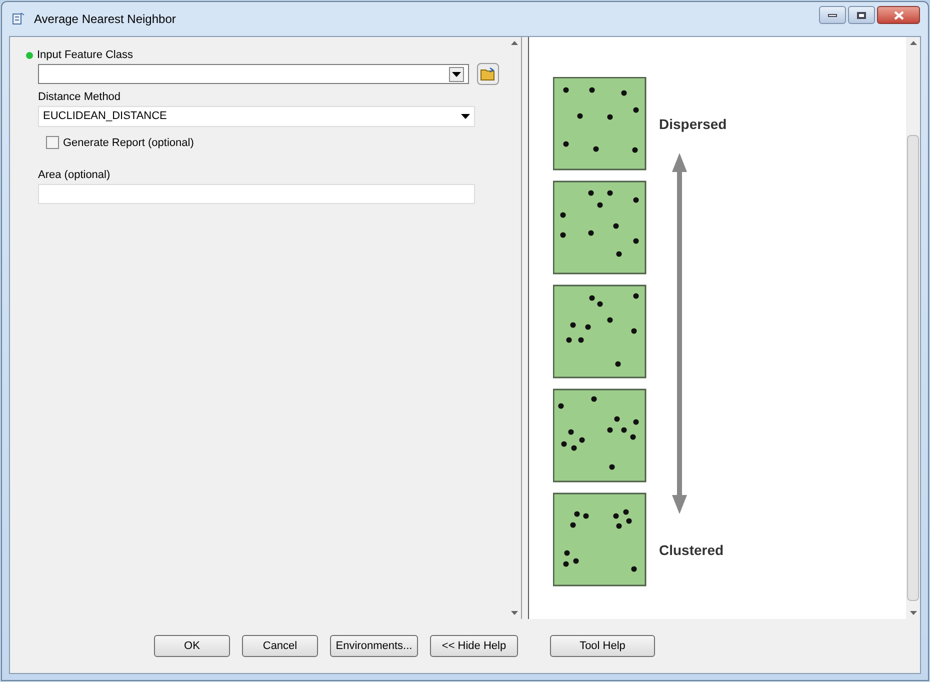 This screenshot has height=682, width=930. I want to click on browse-button, so click(488, 74).